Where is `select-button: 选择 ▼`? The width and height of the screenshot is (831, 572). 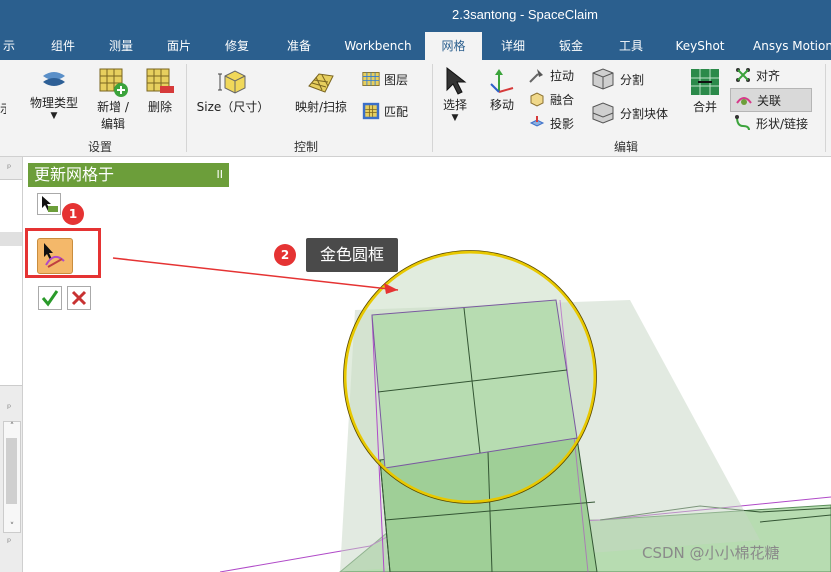 select-button: 选择 ▼ is located at coordinates (455, 94).